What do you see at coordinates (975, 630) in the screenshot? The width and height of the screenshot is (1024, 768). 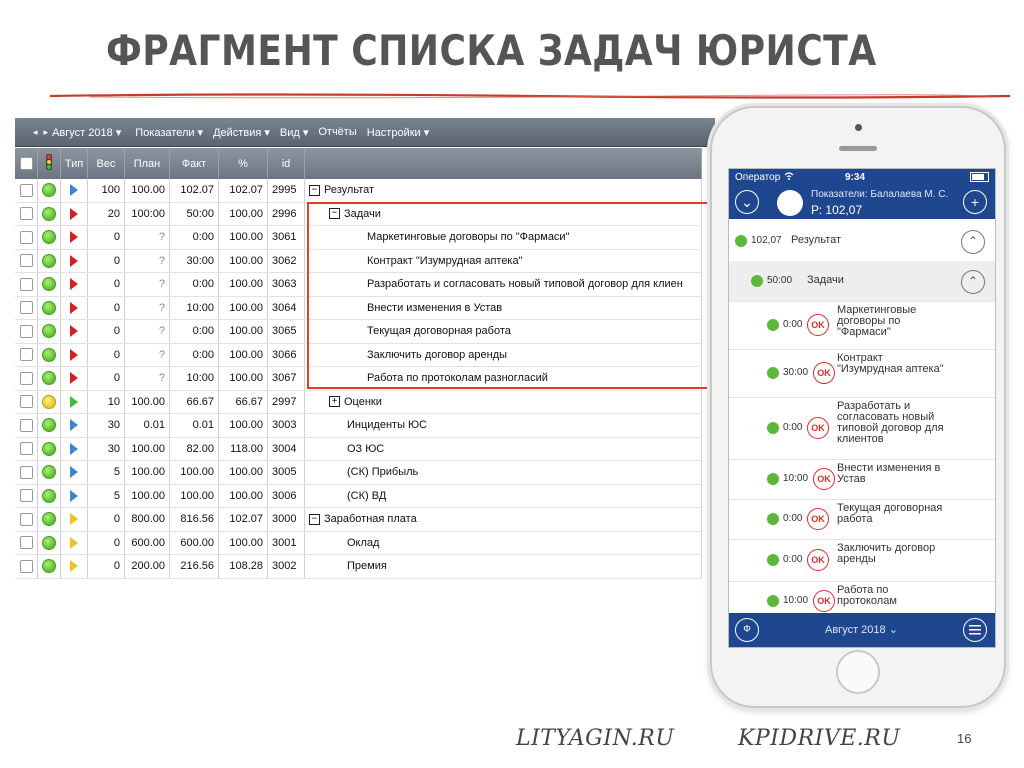 I see `menu-icon` at bounding box center [975, 630].